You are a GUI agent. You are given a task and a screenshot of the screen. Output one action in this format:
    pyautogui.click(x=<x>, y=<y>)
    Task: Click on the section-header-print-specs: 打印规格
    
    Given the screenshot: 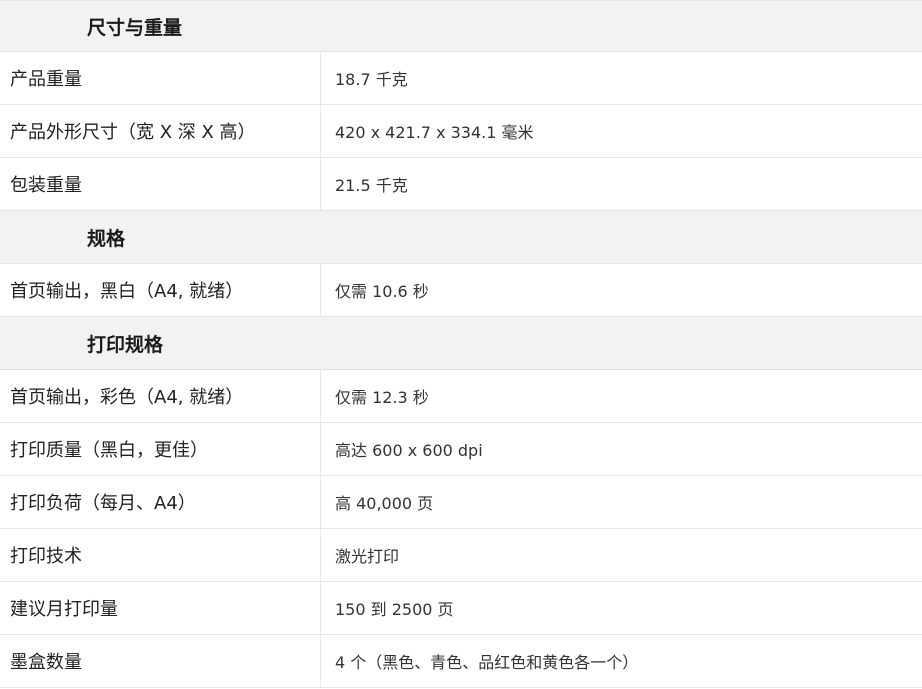 What is the action you would take?
    pyautogui.click(x=461, y=343)
    